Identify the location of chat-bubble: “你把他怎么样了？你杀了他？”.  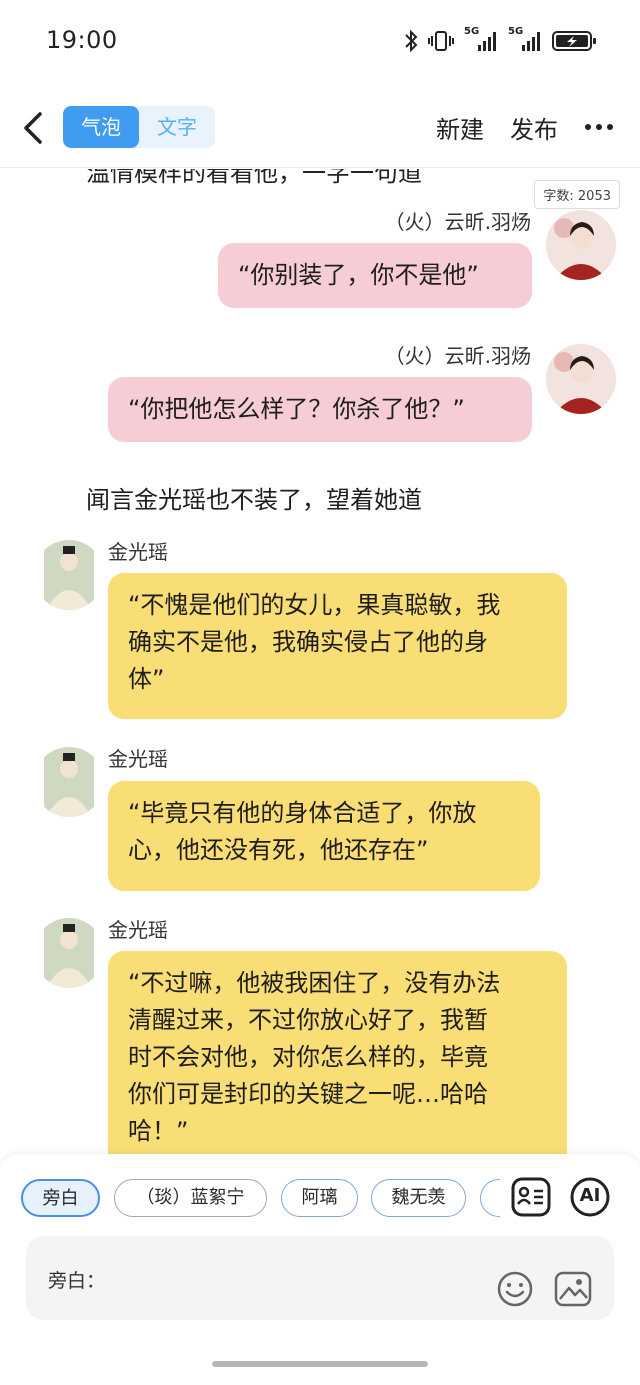
(320, 409).